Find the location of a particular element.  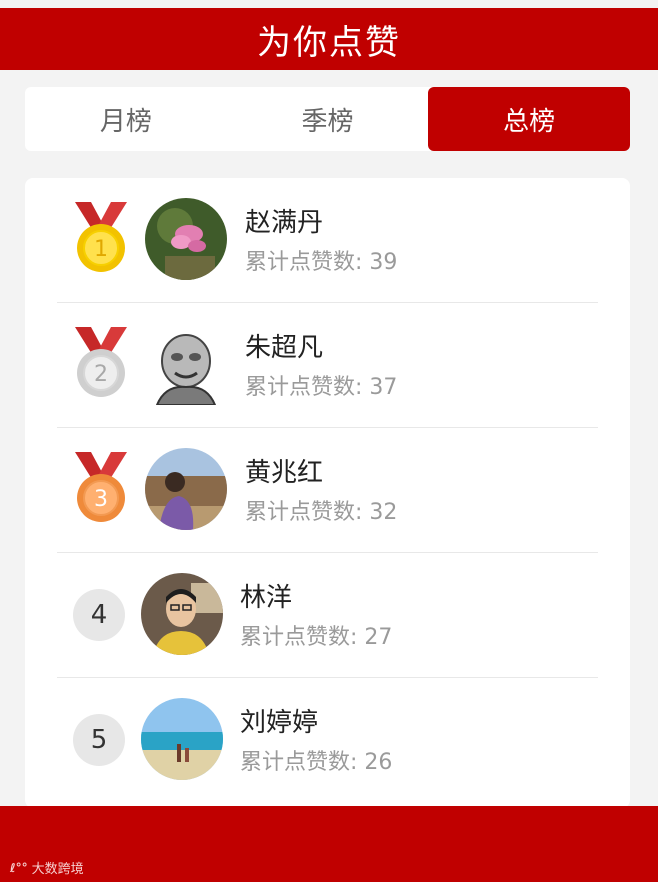

user-name: 赵满丹 is located at coordinates (284, 223).